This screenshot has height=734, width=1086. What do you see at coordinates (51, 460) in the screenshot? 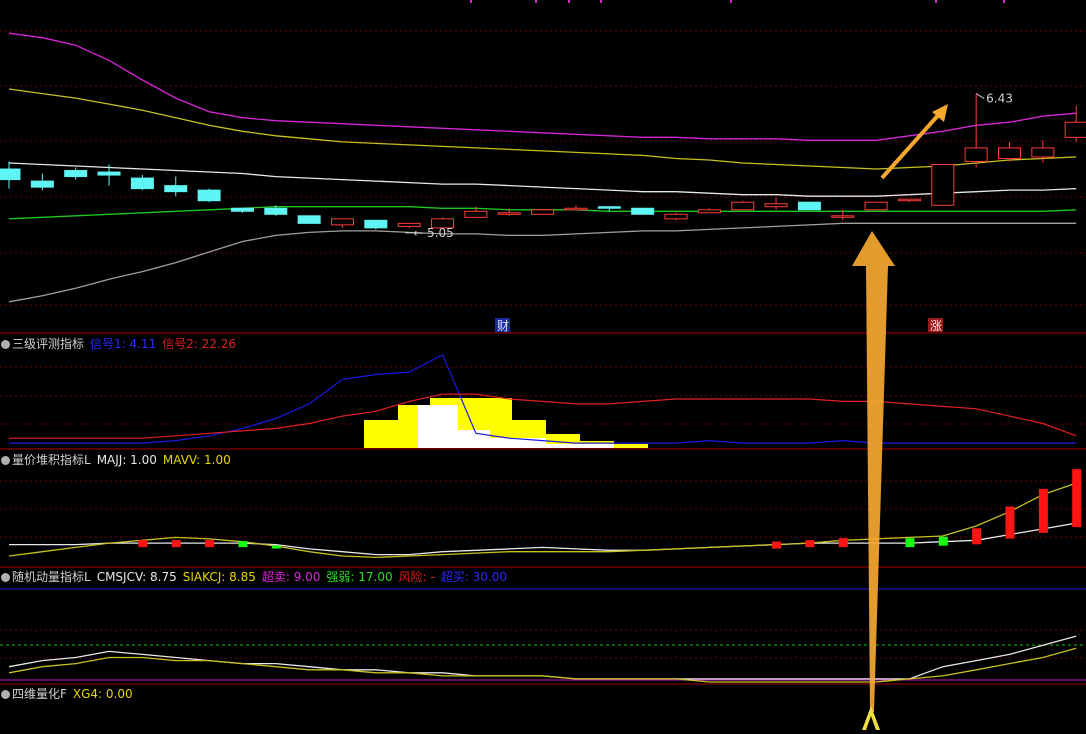
I see `panel3-title: 量价堆积指标L` at bounding box center [51, 460].